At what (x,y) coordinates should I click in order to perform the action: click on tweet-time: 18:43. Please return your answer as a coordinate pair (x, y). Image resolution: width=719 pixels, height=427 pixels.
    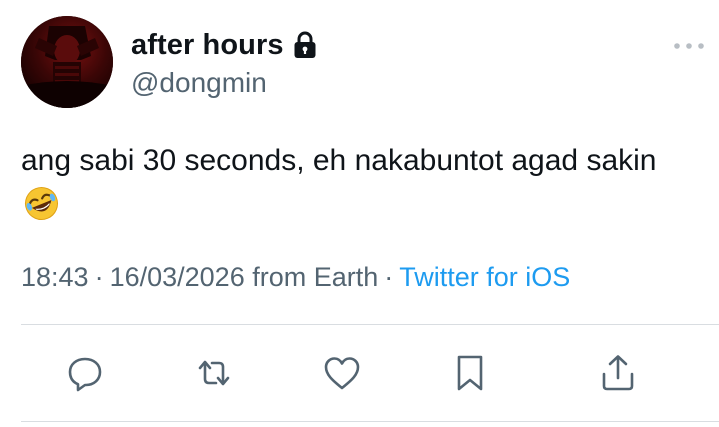
    Looking at the image, I should click on (55, 277).